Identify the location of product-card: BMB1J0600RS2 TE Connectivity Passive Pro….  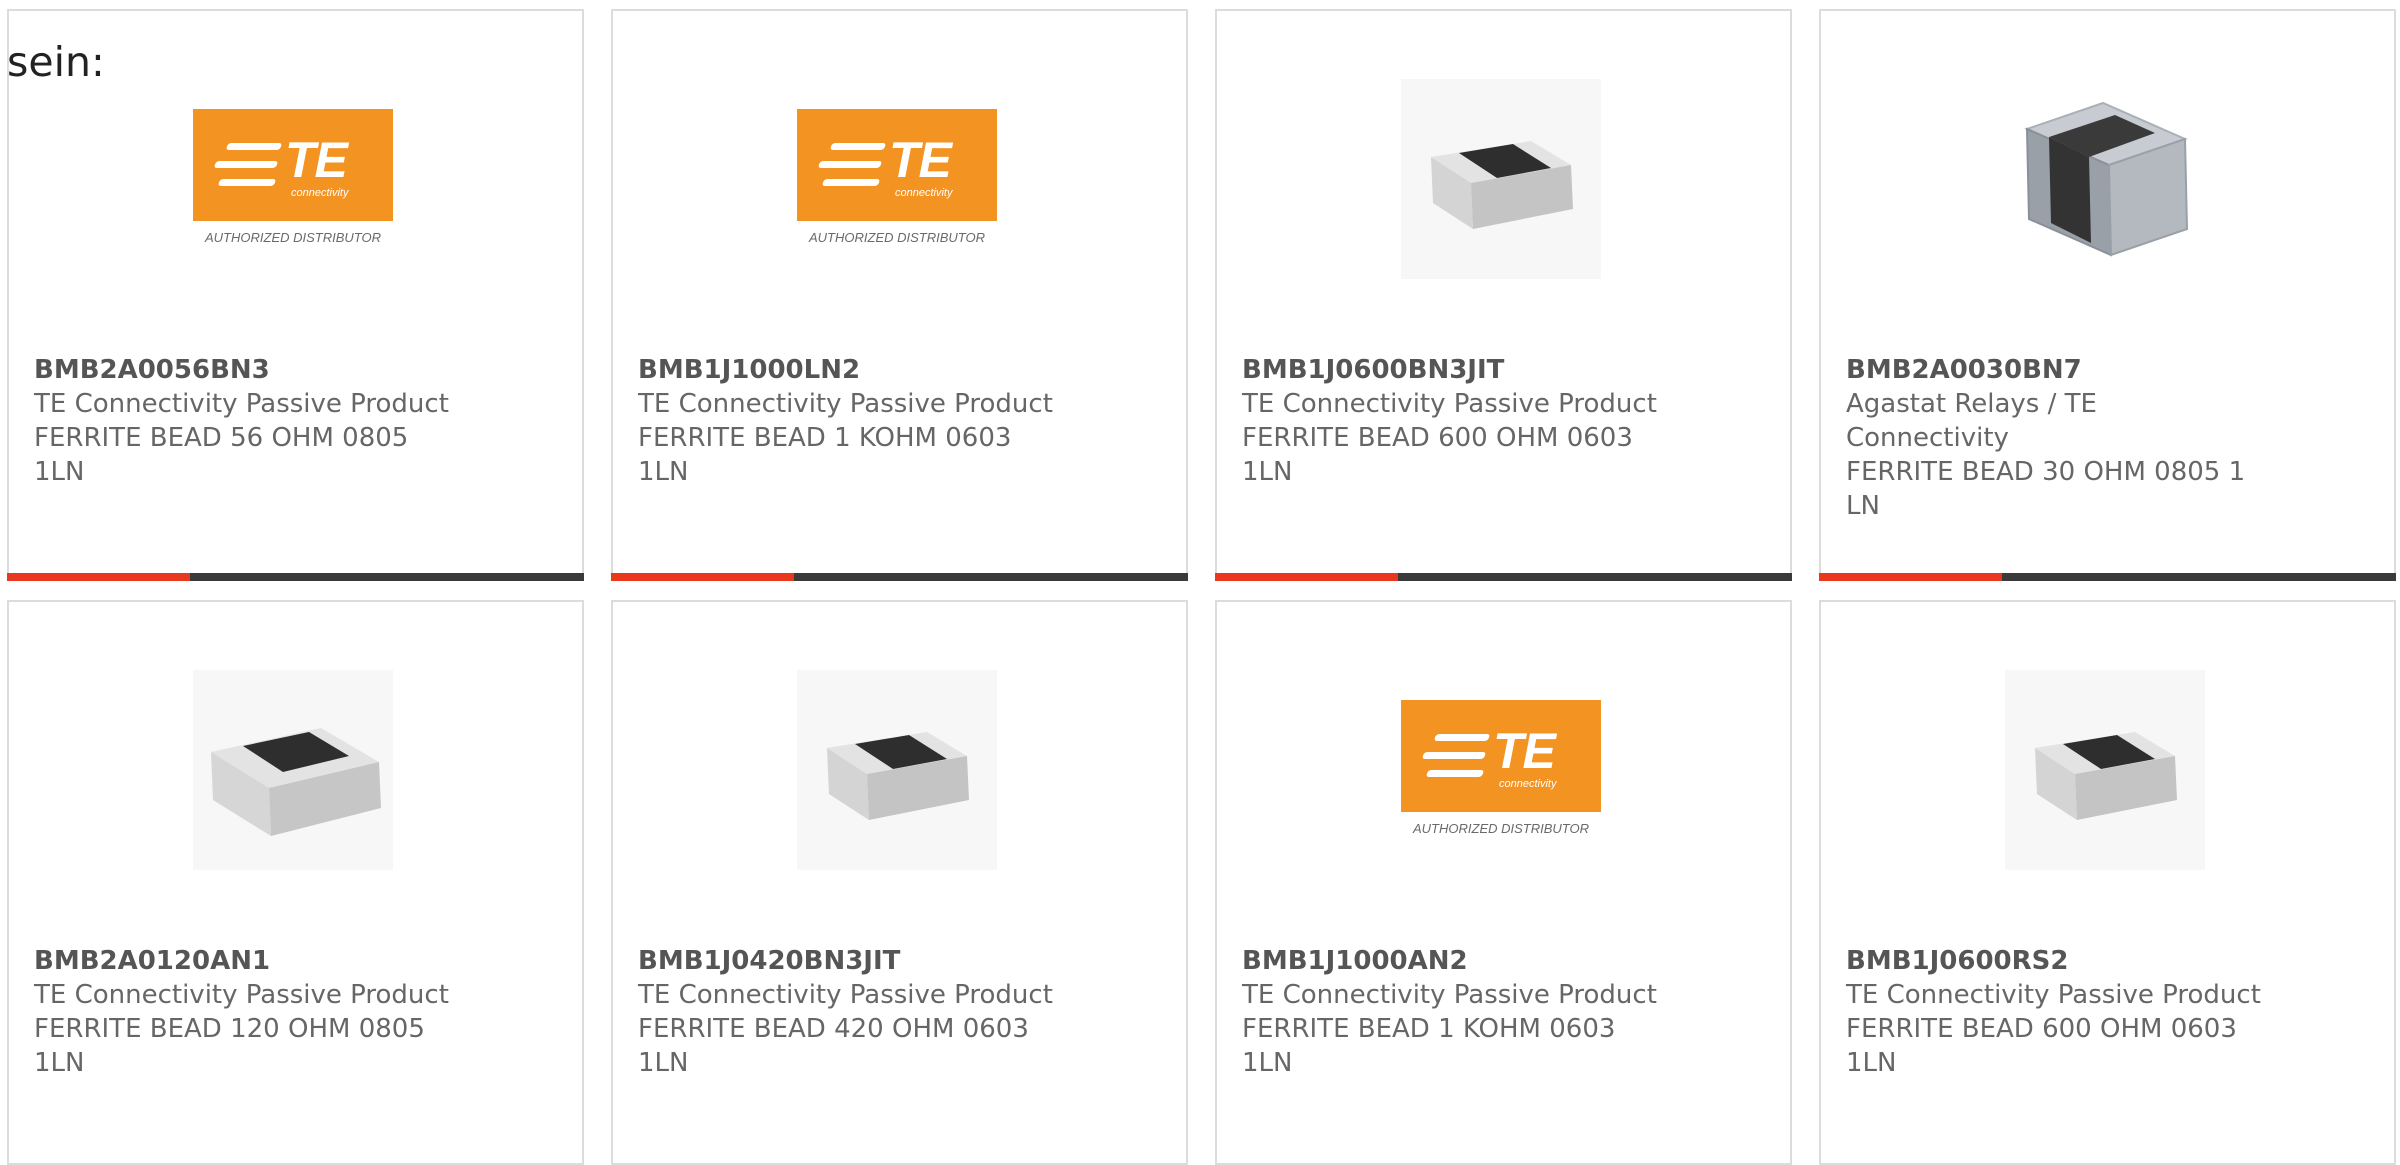
(2107, 882).